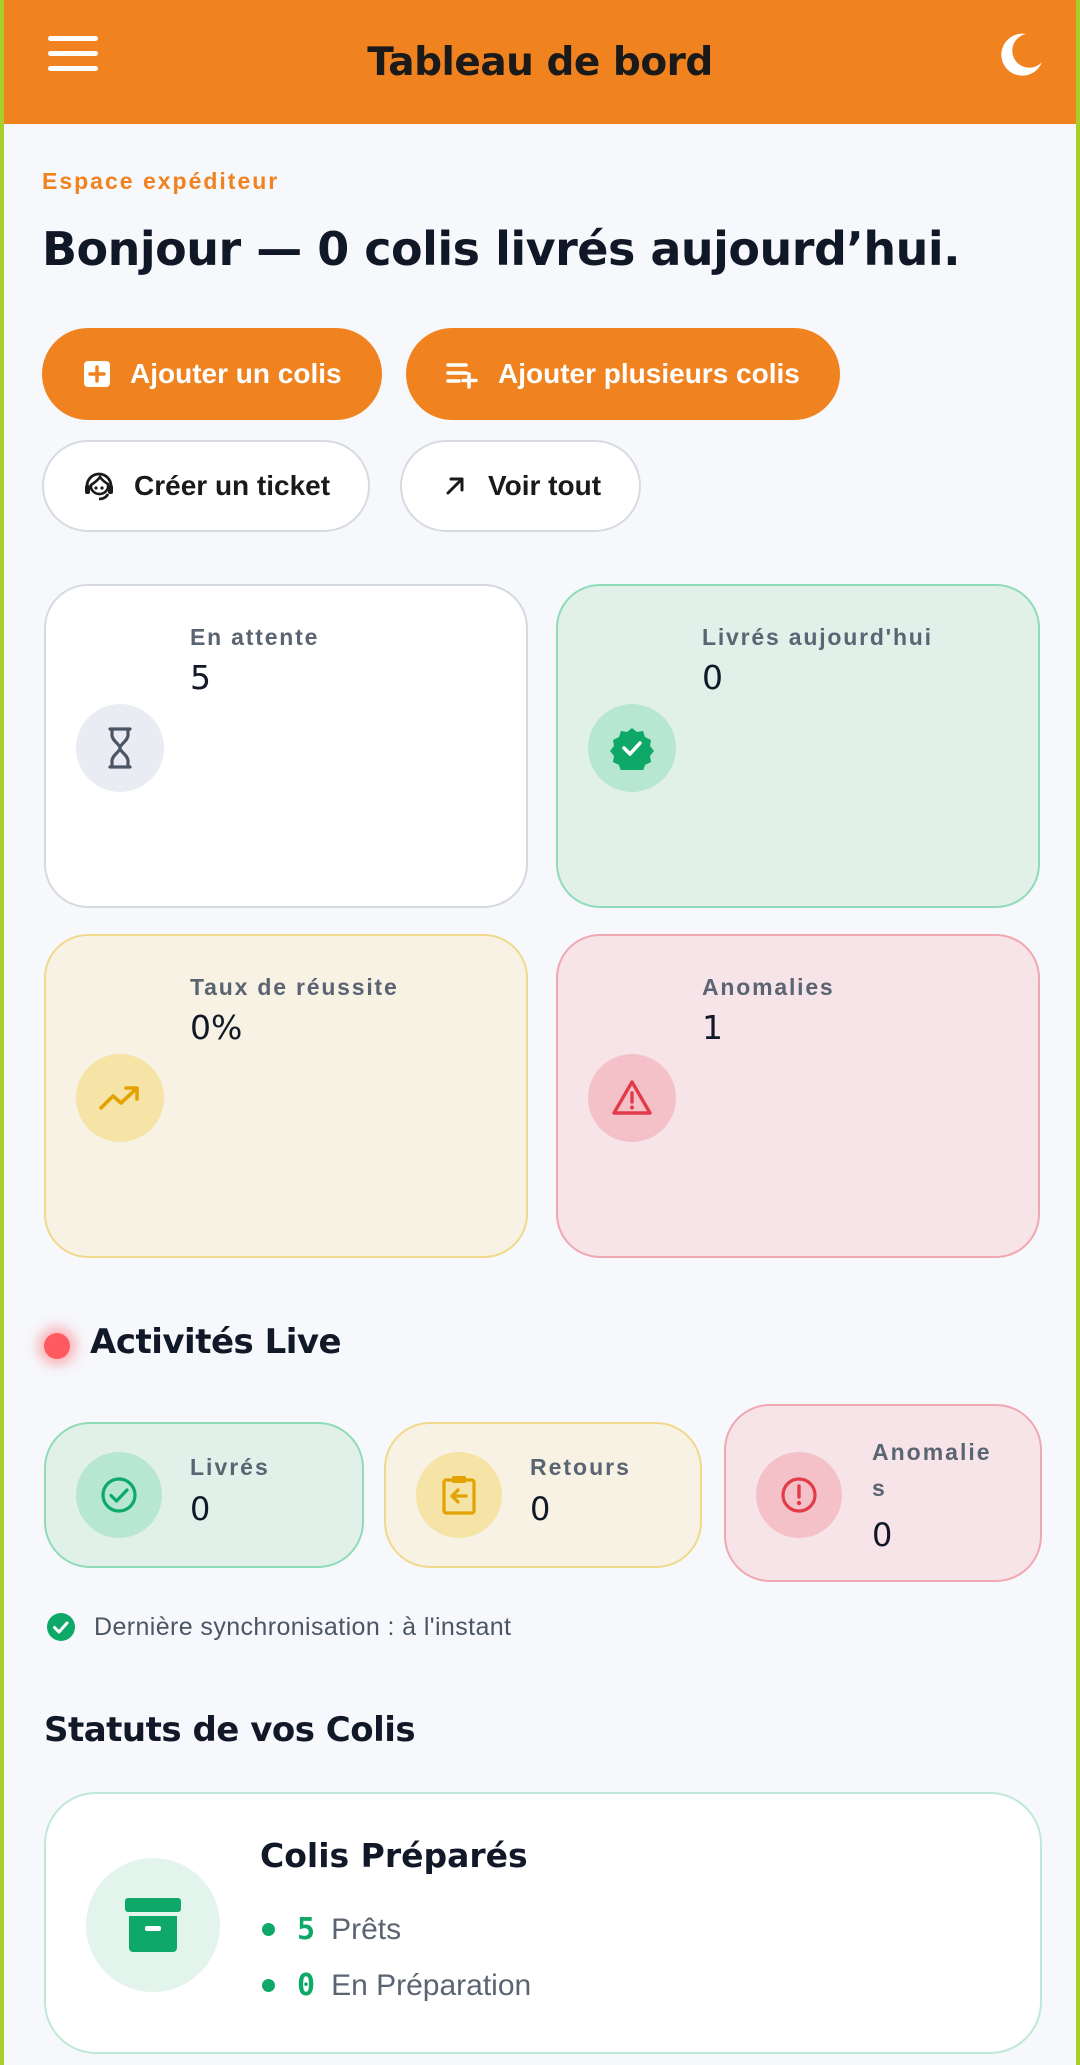 This screenshot has width=1080, height=2065. I want to click on see-all-label: Voir tout, so click(545, 485).